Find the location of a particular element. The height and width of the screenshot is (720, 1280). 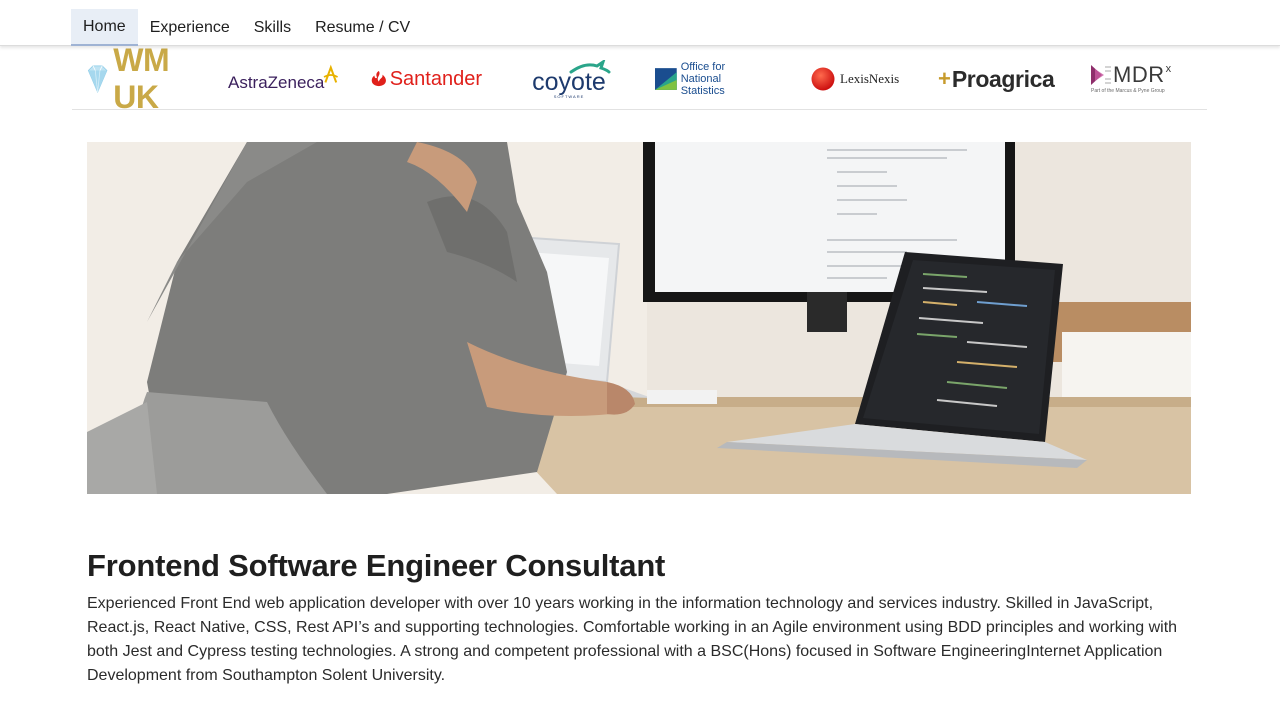

ons-mark-icon is located at coordinates (666, 79).